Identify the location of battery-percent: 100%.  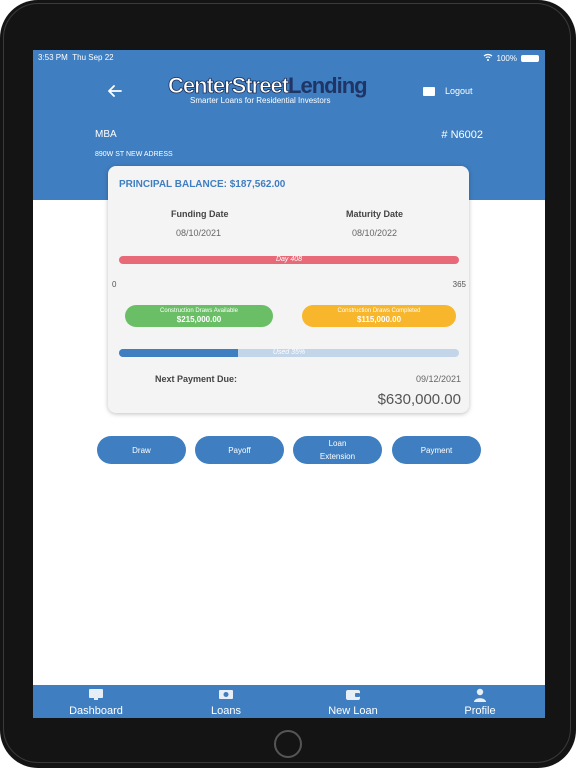
(506, 58).